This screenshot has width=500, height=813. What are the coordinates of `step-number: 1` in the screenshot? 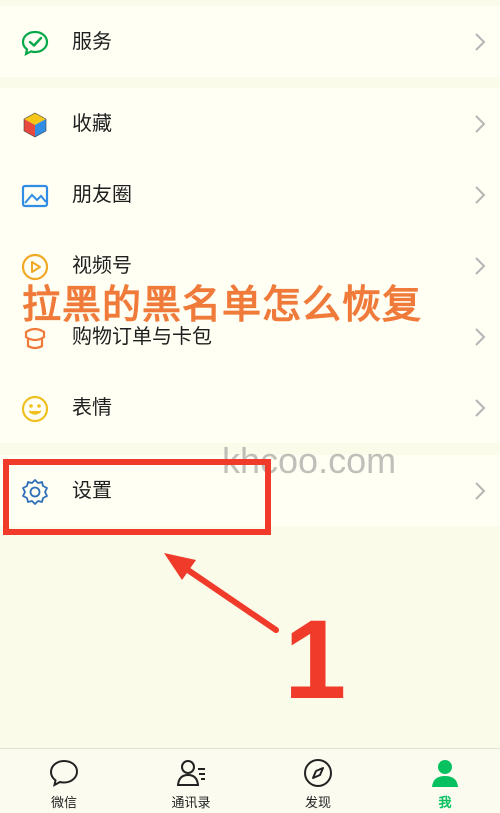 It's located at (315, 659).